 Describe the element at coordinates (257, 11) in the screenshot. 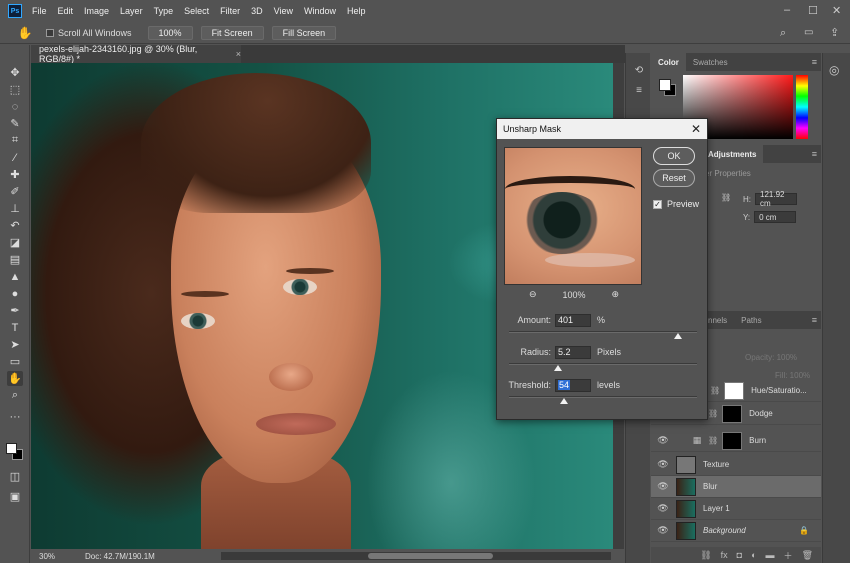

I see `menu-3d: 3D` at that location.